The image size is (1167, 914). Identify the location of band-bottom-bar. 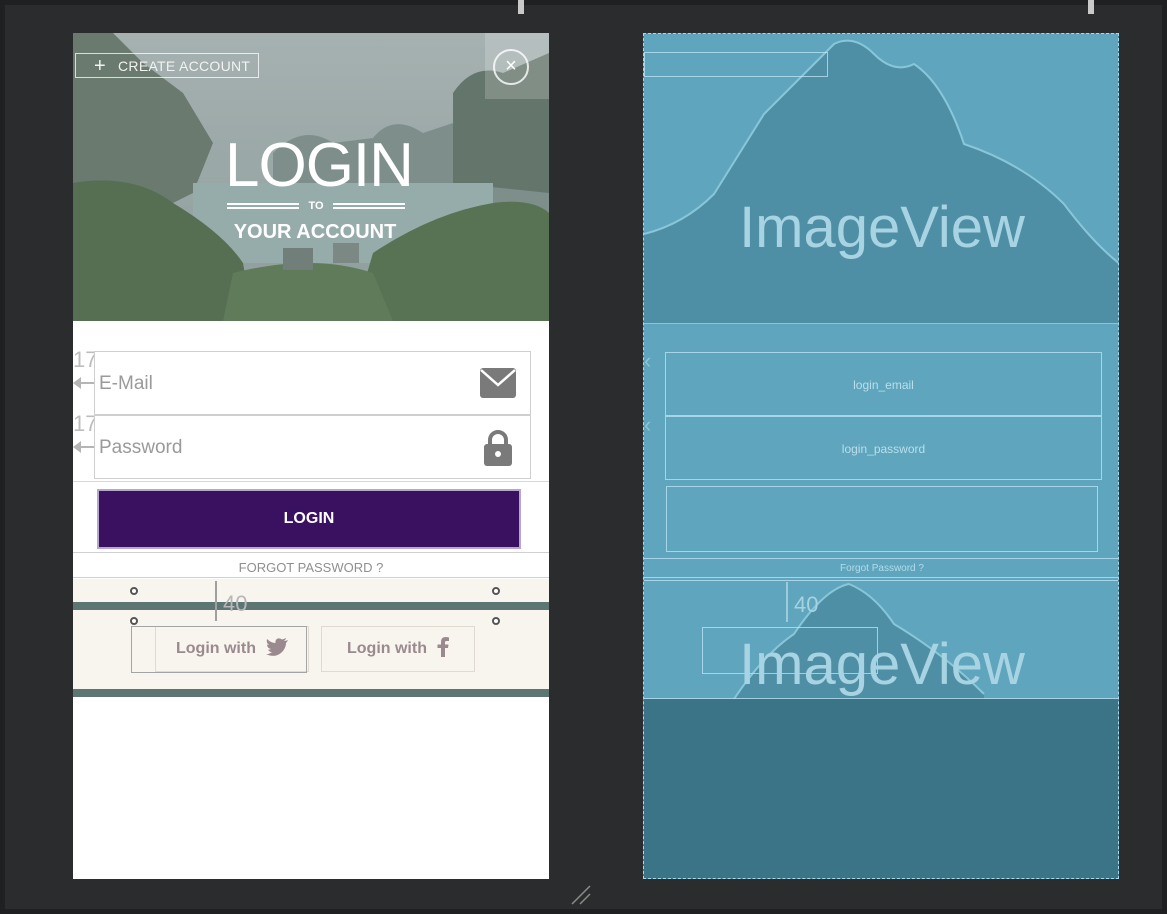
(311, 693).